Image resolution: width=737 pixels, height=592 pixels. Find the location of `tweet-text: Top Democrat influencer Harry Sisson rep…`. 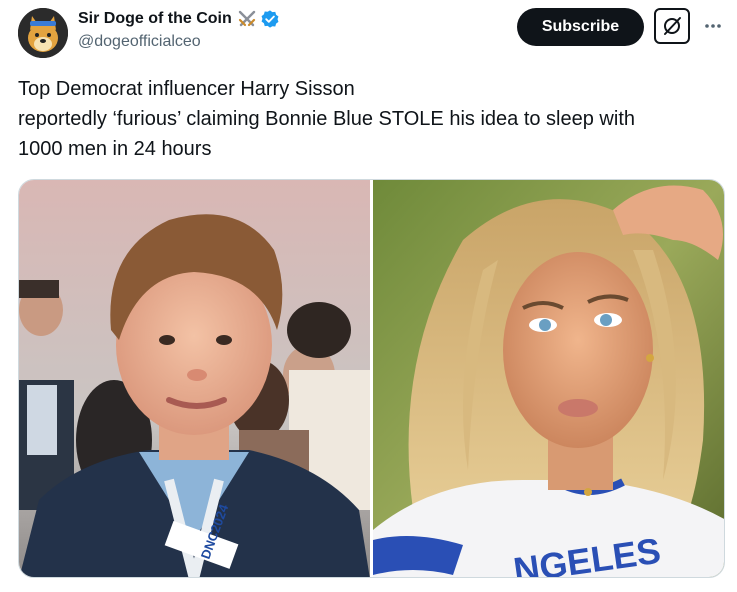

tweet-text: Top Democrat influencer Harry Sisson rep… is located at coordinates (368, 119).